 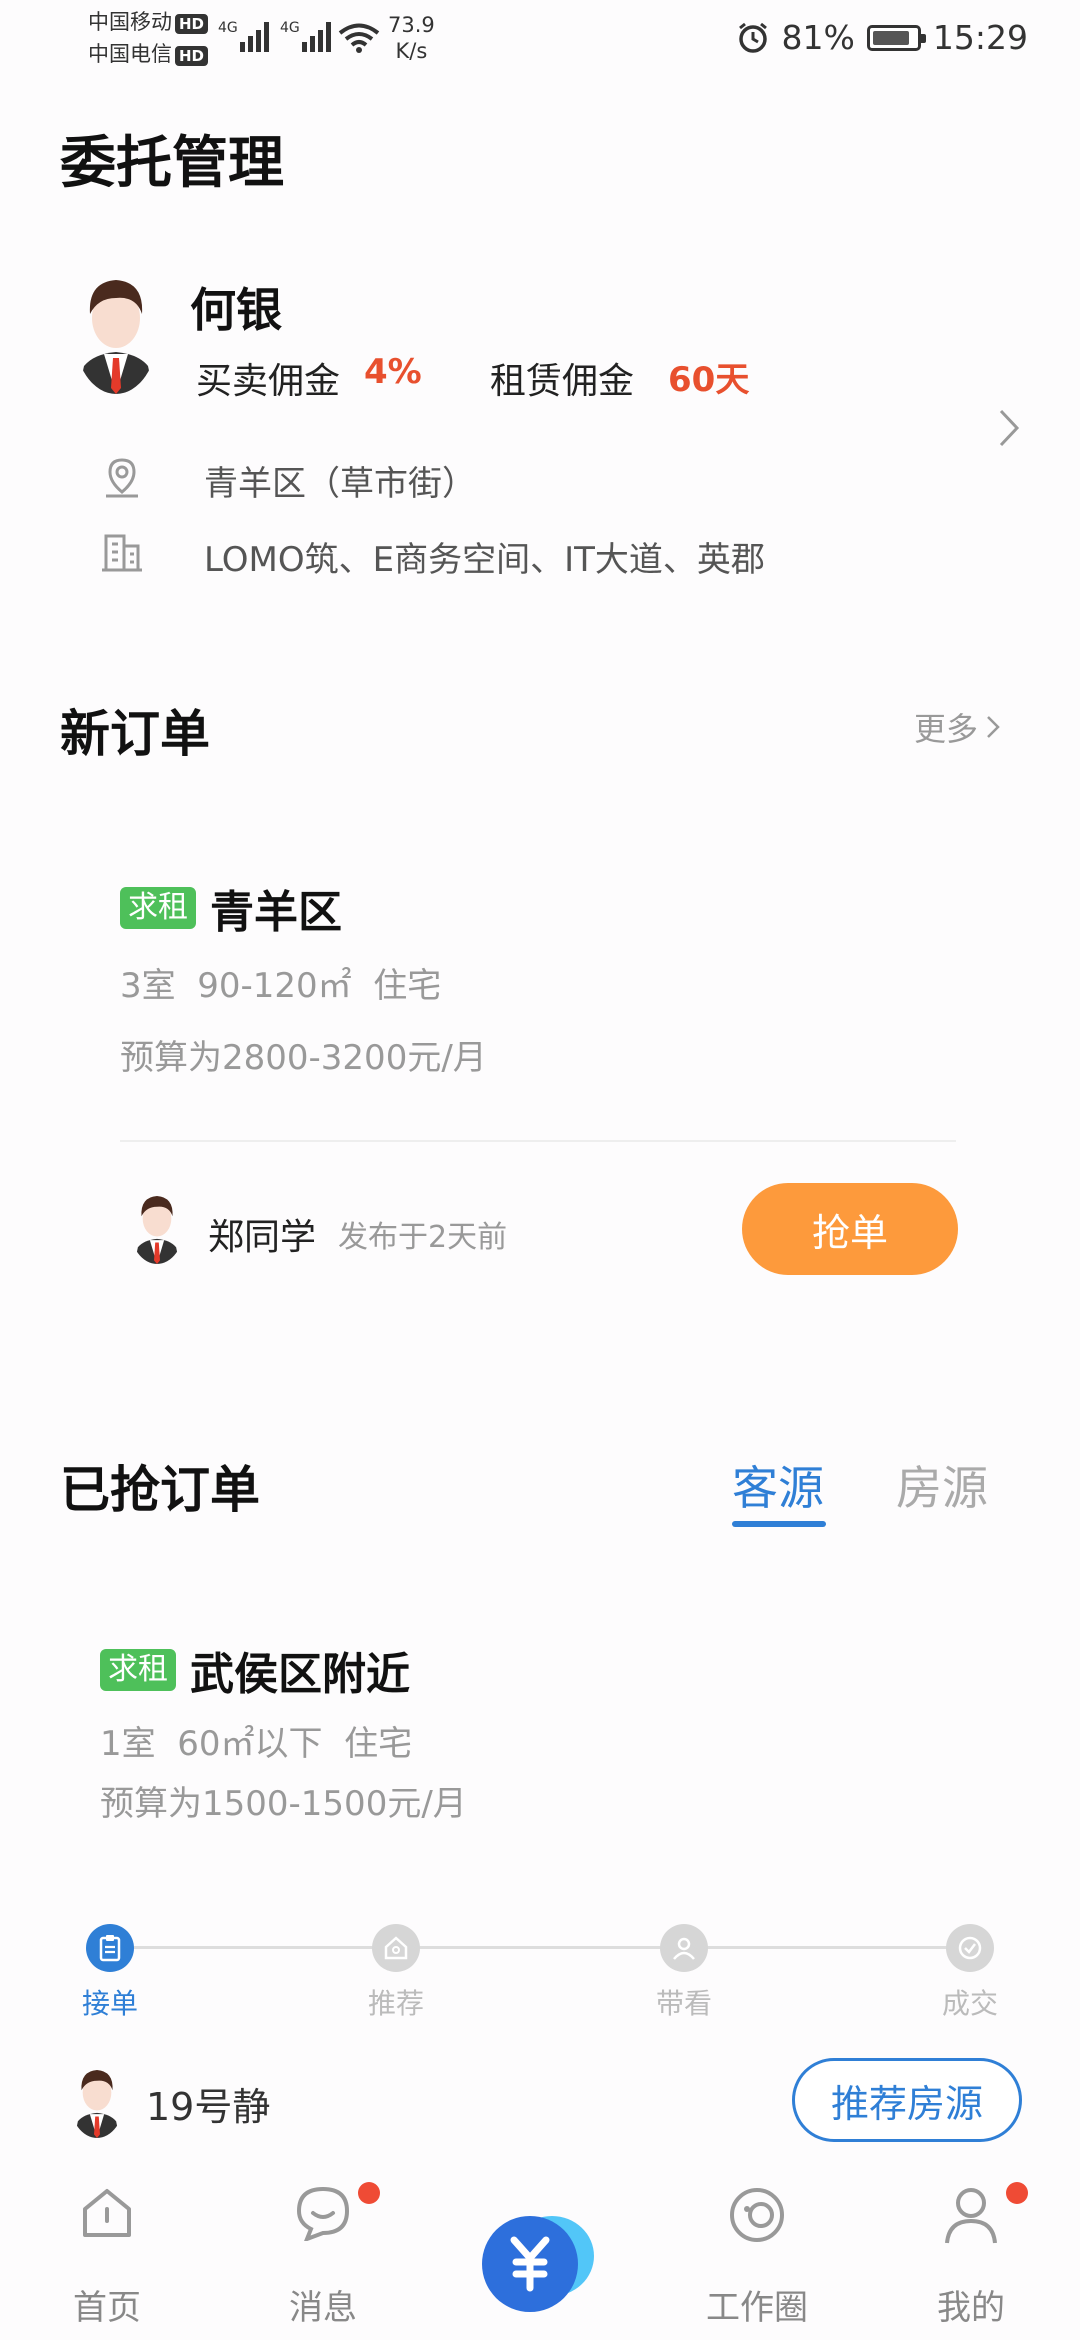 What do you see at coordinates (359, 38) in the screenshot?
I see `wifi-icon` at bounding box center [359, 38].